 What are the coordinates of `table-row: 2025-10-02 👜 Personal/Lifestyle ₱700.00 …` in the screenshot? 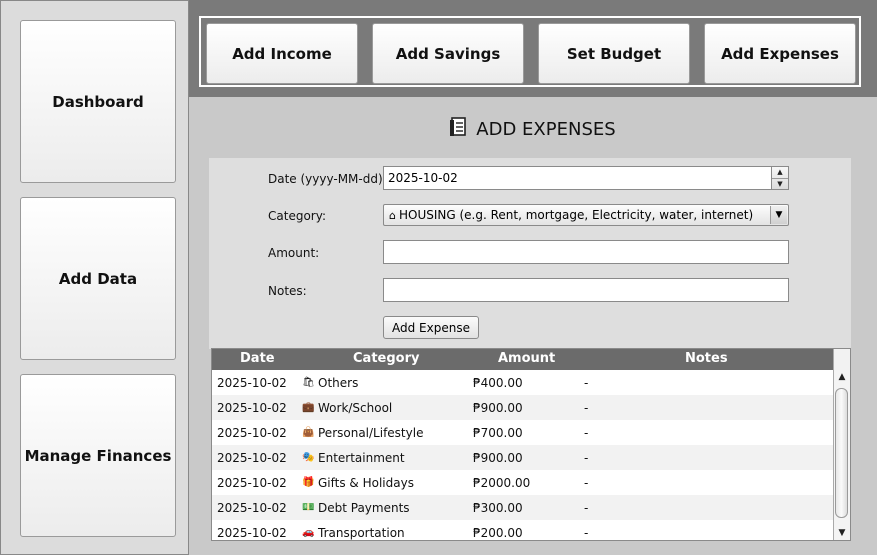 It's located at (523, 432).